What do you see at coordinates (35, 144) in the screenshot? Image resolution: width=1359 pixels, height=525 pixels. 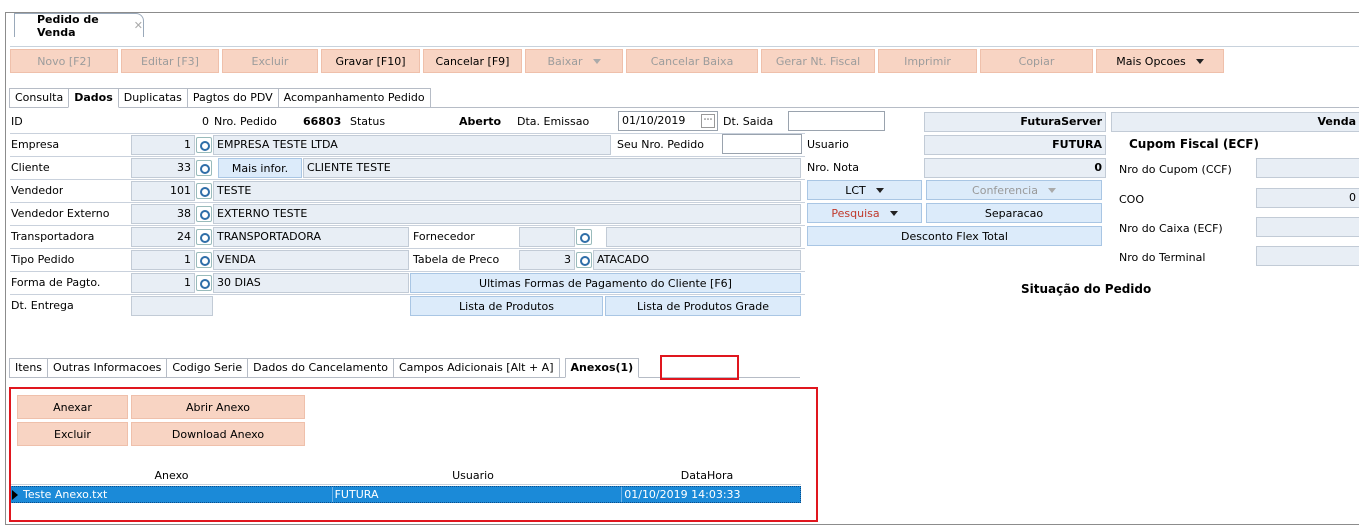 I see `empresa-label: Empresa` at bounding box center [35, 144].